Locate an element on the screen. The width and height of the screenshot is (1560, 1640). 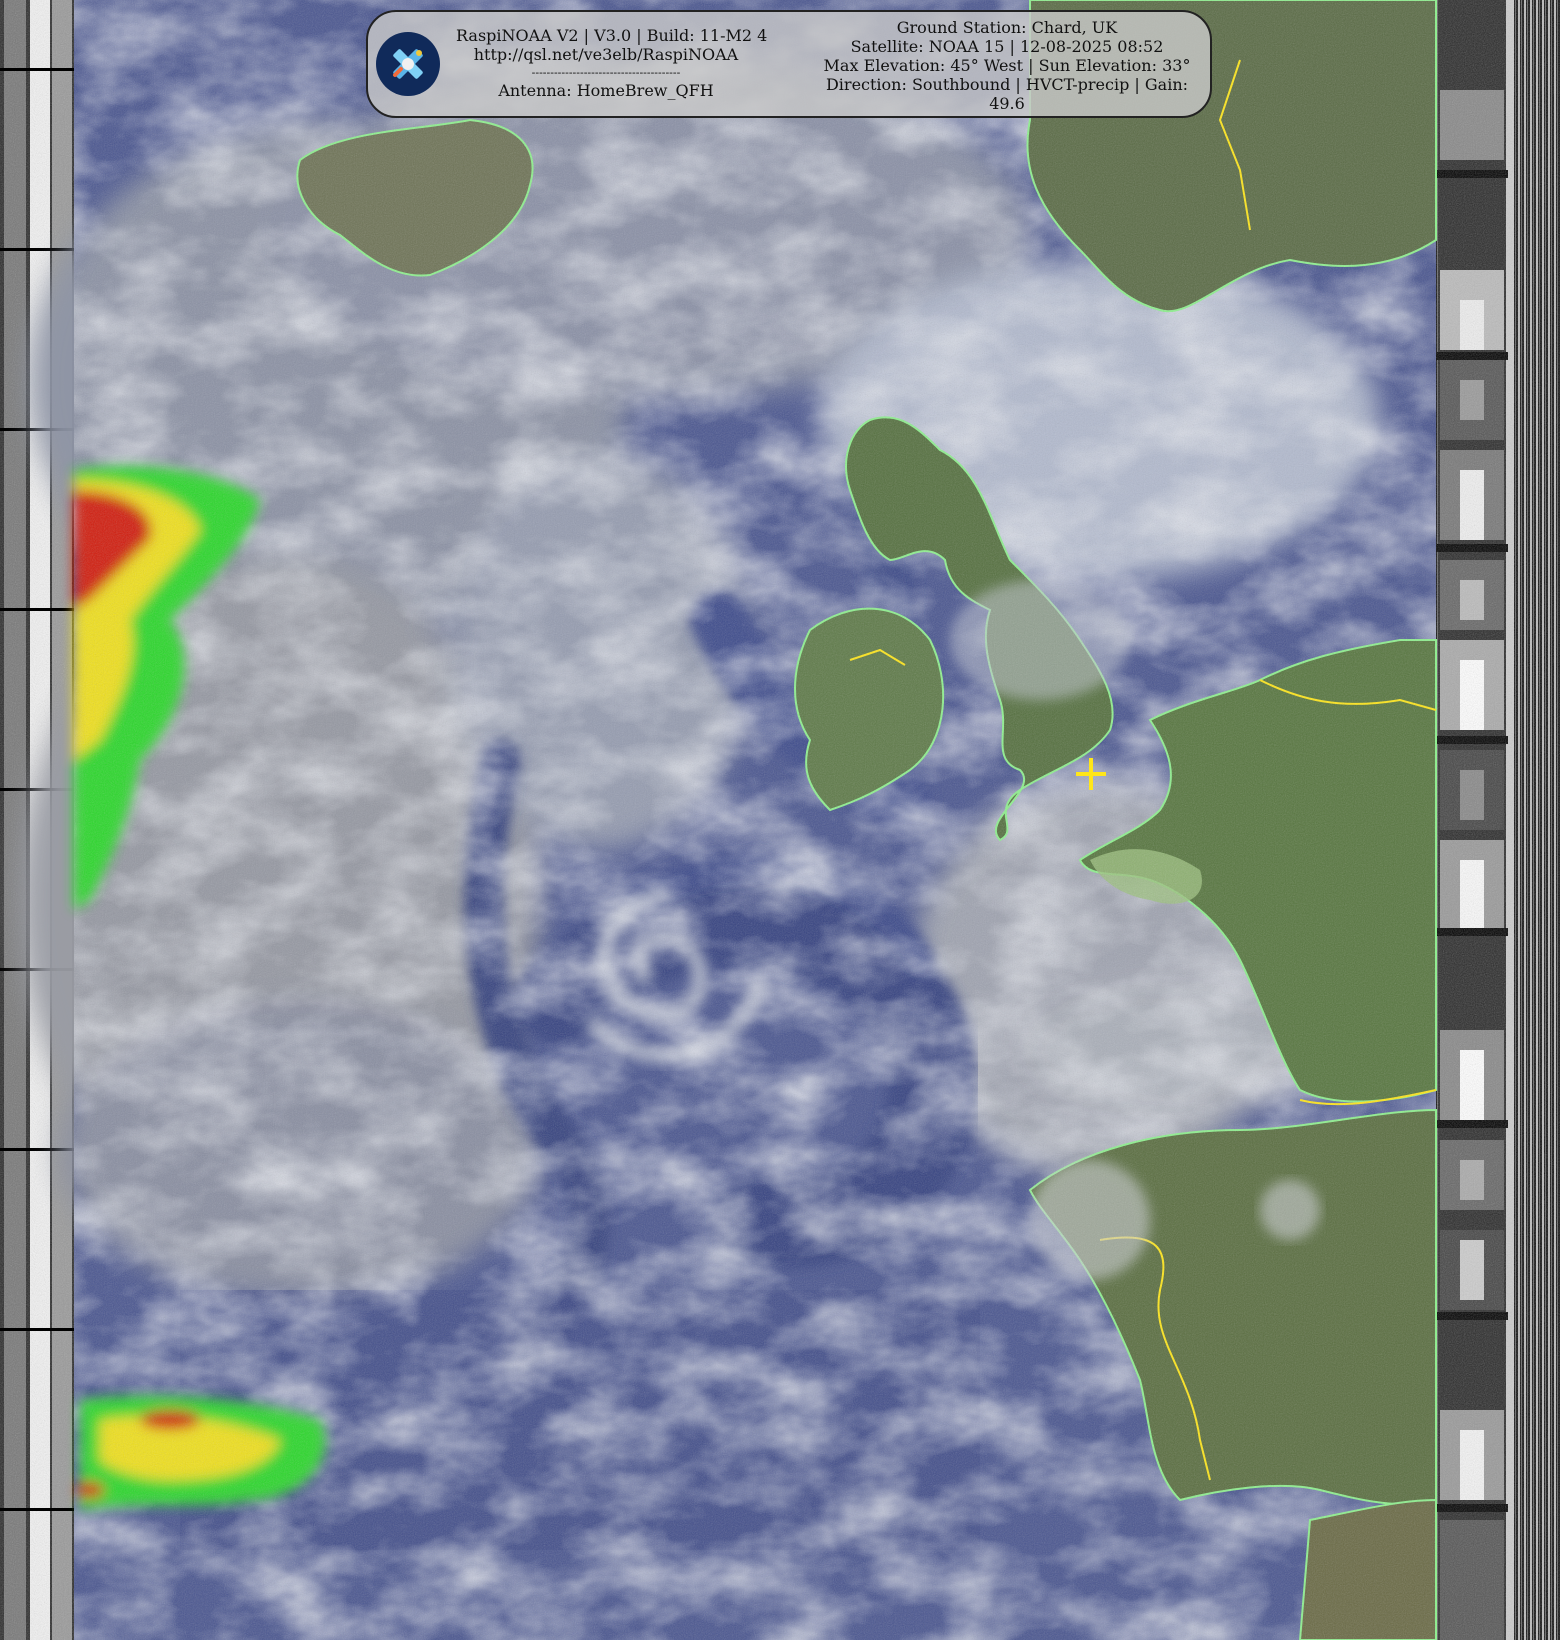
satellite-icon is located at coordinates (408, 64).